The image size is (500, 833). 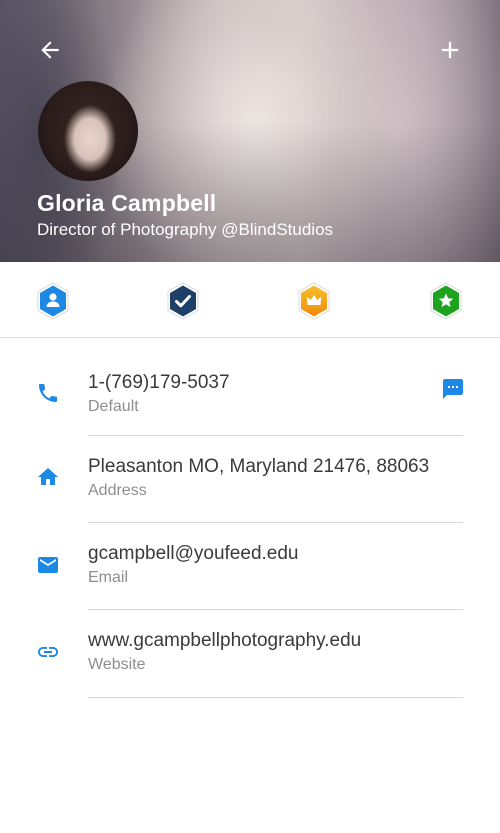 I want to click on add-button, so click(x=450, y=50).